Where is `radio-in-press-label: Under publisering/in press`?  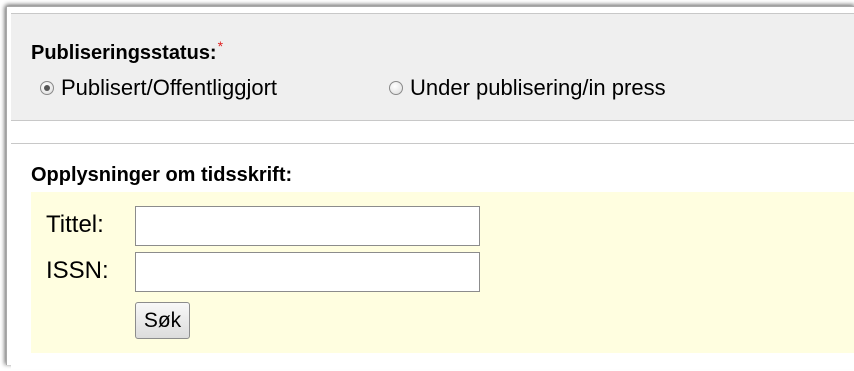
radio-in-press-label: Under publisering/in press is located at coordinates (538, 88).